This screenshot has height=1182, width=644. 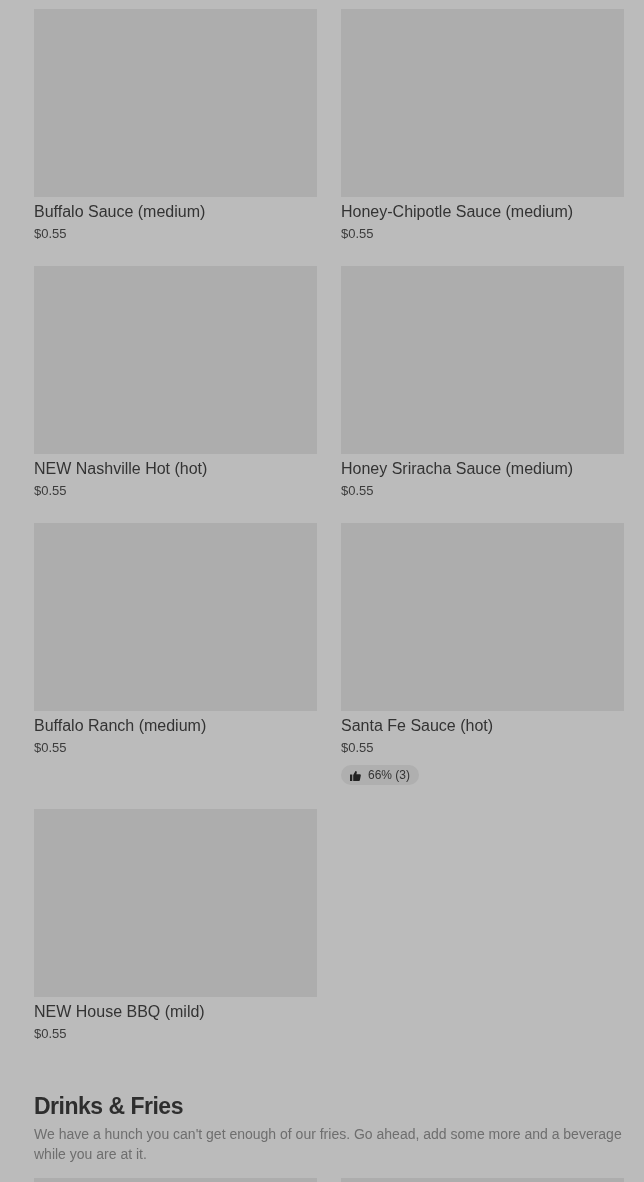 I want to click on section-description: We have a hunch you can't get enough of our fries. Go ahead, add some more and a beverage while you are at it., so click(x=328, y=1144).